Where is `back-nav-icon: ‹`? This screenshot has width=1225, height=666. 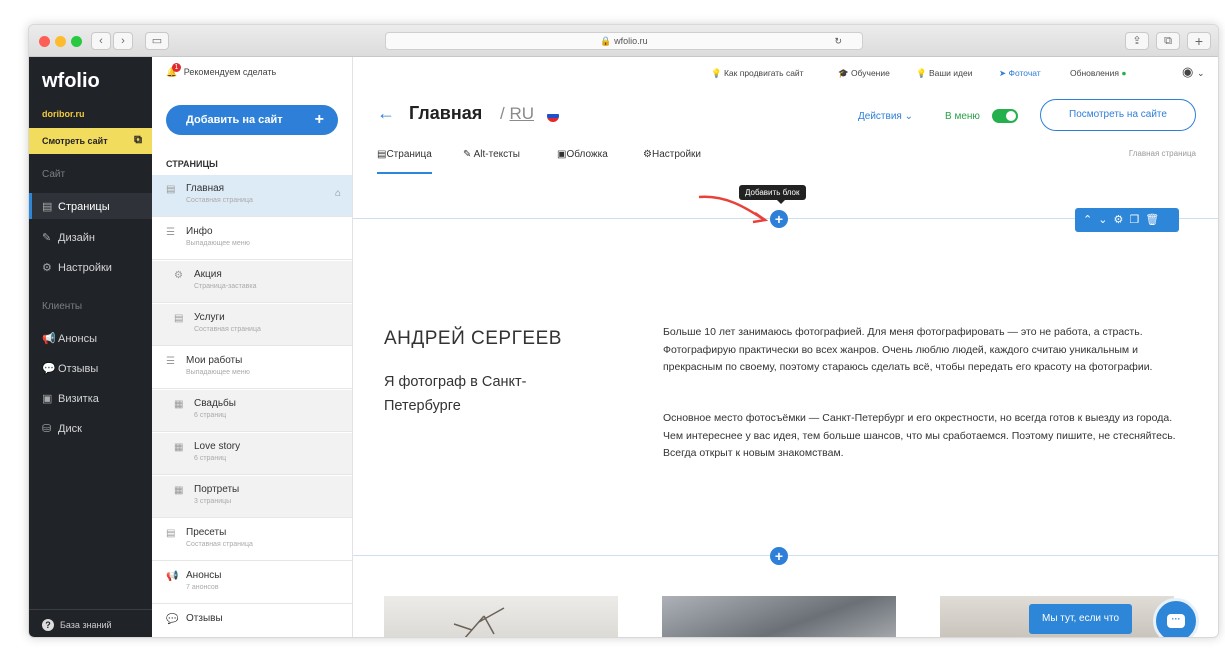 back-nav-icon: ‹ is located at coordinates (101, 41).